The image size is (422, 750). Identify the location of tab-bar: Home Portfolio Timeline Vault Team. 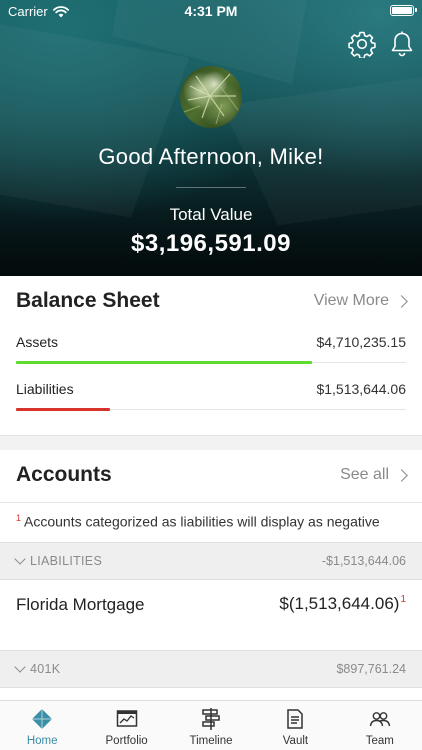
(211, 725).